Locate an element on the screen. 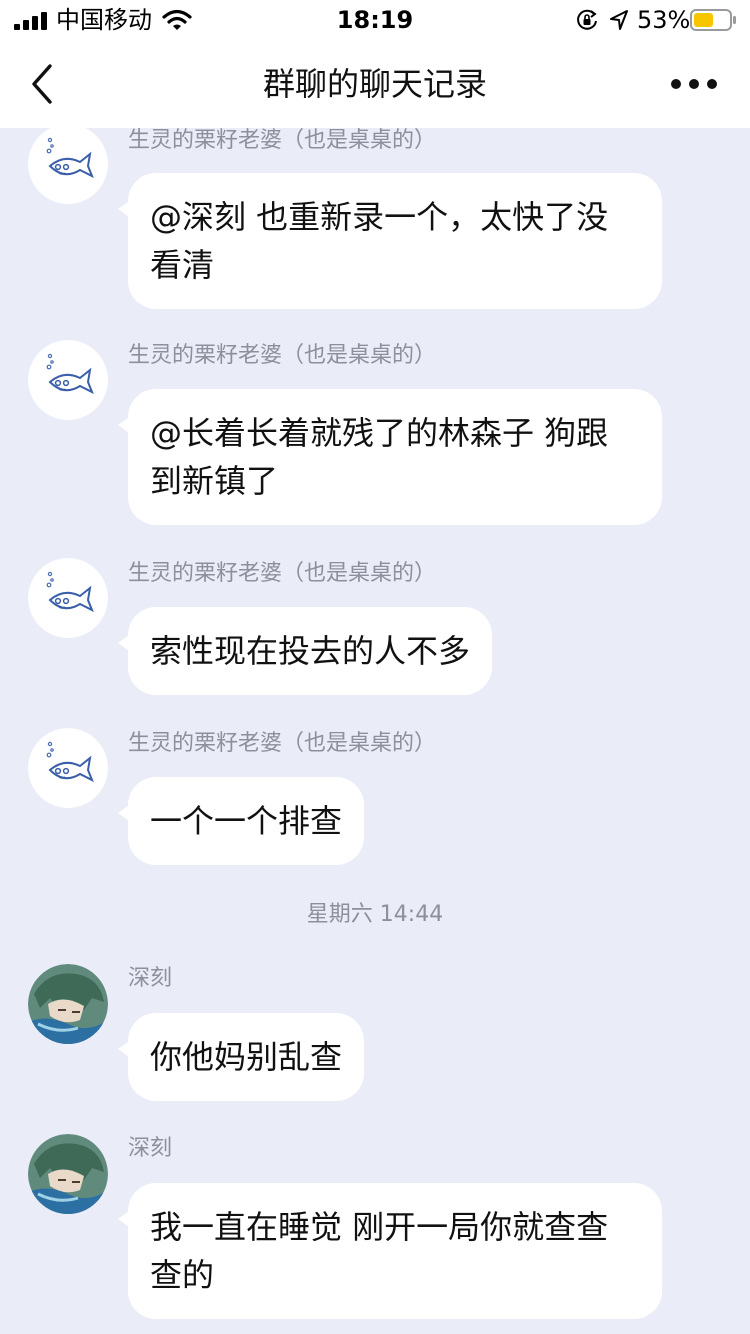 This screenshot has height=1334, width=750. more-dots-icon is located at coordinates (694, 84).